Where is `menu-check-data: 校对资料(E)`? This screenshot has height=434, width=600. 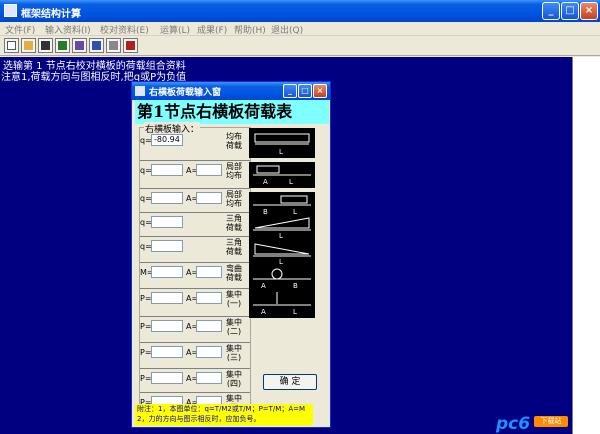 menu-check-data: 校对资料(E) is located at coordinates (124, 29).